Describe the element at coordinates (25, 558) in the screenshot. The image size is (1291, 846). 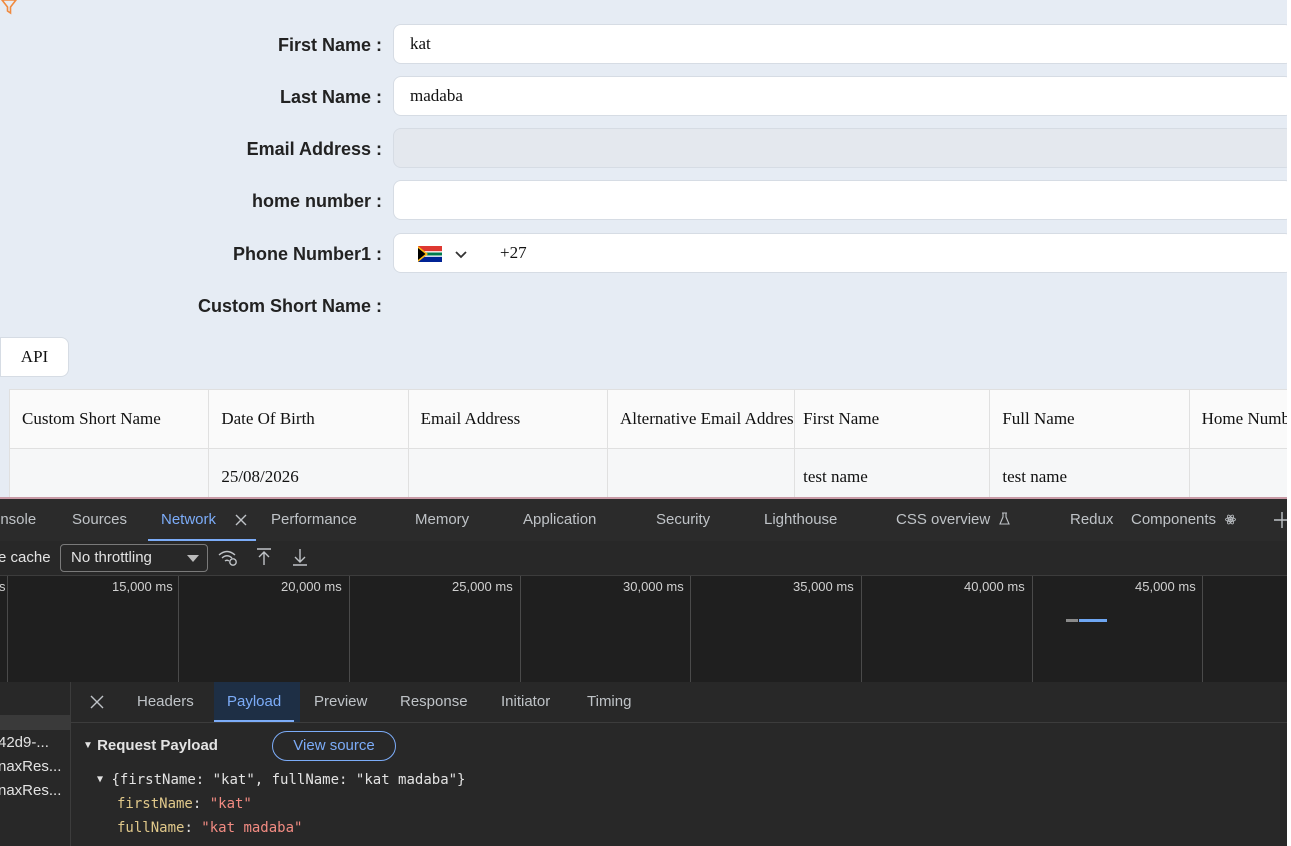
I see `disable-cache-label: e cache` at that location.